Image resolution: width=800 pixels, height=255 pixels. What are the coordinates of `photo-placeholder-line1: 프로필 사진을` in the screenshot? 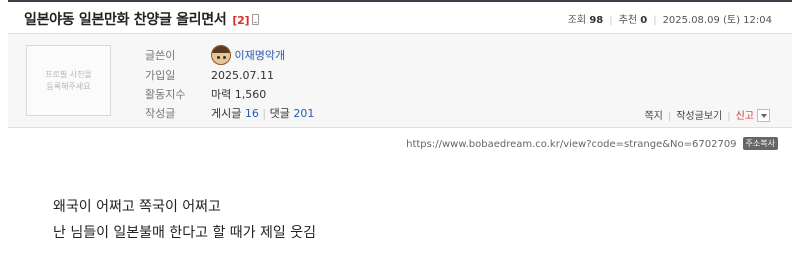 It's located at (68, 74).